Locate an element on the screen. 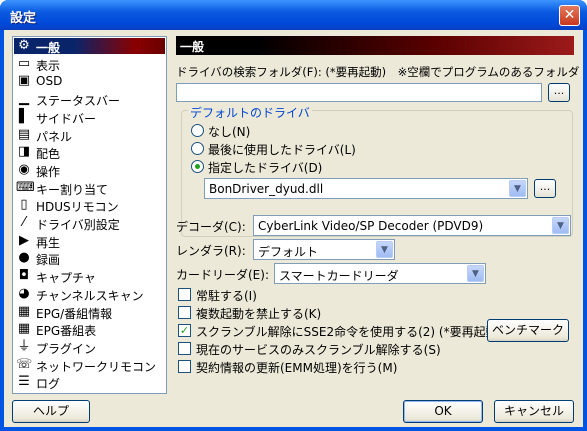  statusbar-icon: ▁ is located at coordinates (24, 99).